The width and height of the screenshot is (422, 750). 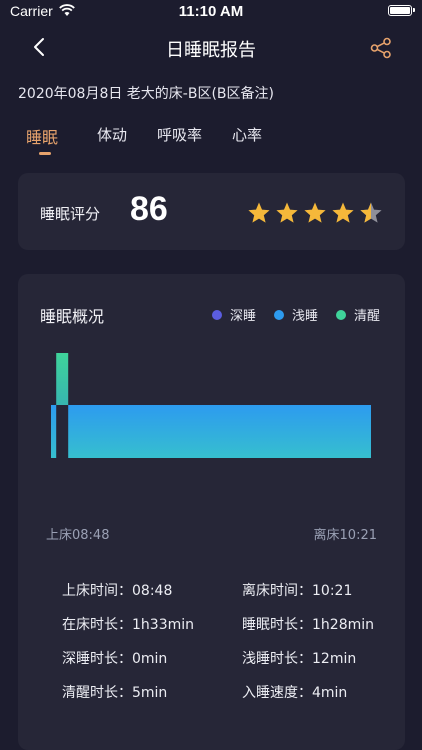 I want to click on stat-value: 5min, so click(x=150, y=693).